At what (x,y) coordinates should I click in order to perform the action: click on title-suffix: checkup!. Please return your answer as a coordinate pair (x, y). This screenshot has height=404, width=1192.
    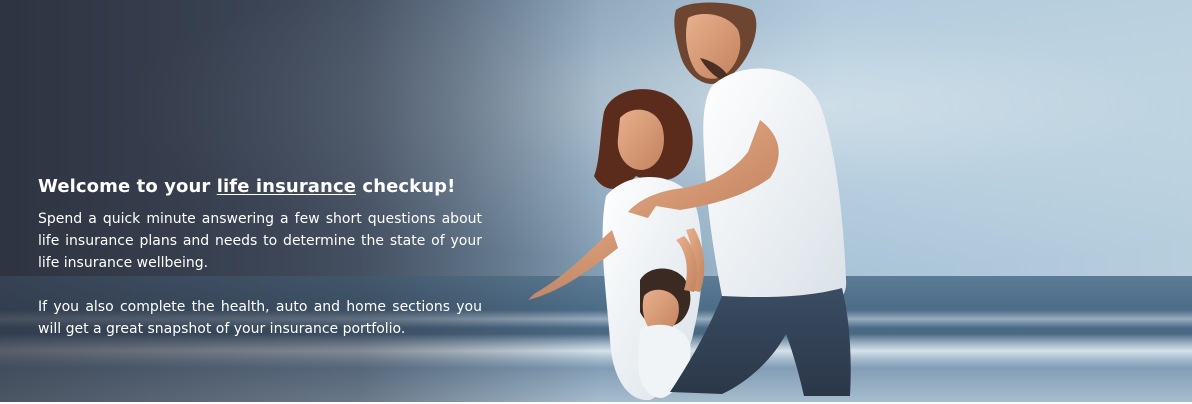
    Looking at the image, I should click on (409, 186).